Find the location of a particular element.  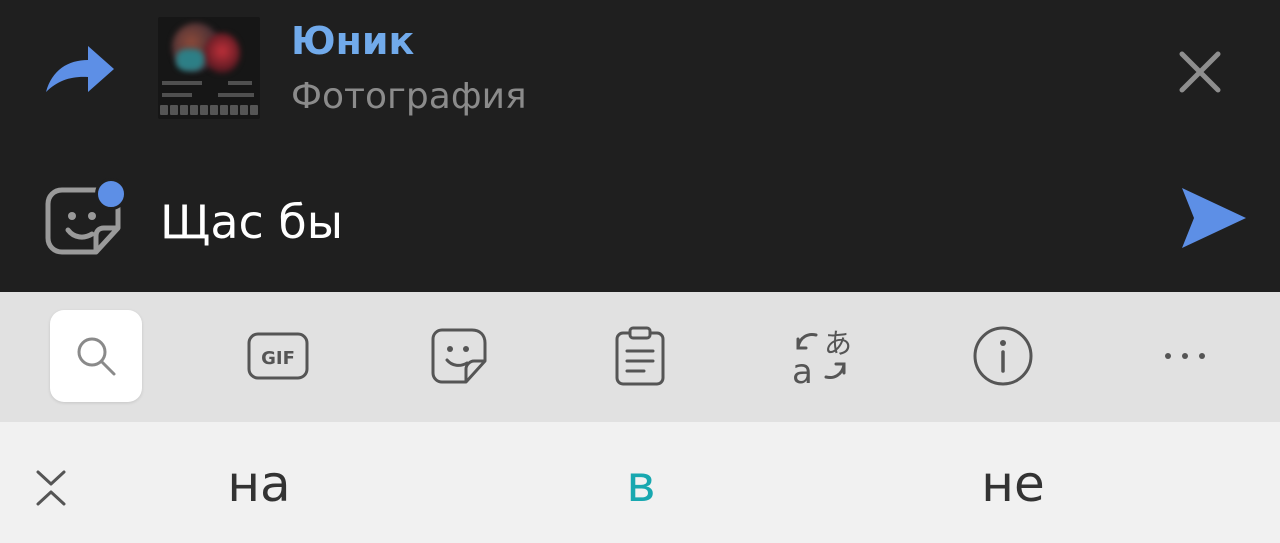

message-input: Щас бы is located at coordinates (640, 222).